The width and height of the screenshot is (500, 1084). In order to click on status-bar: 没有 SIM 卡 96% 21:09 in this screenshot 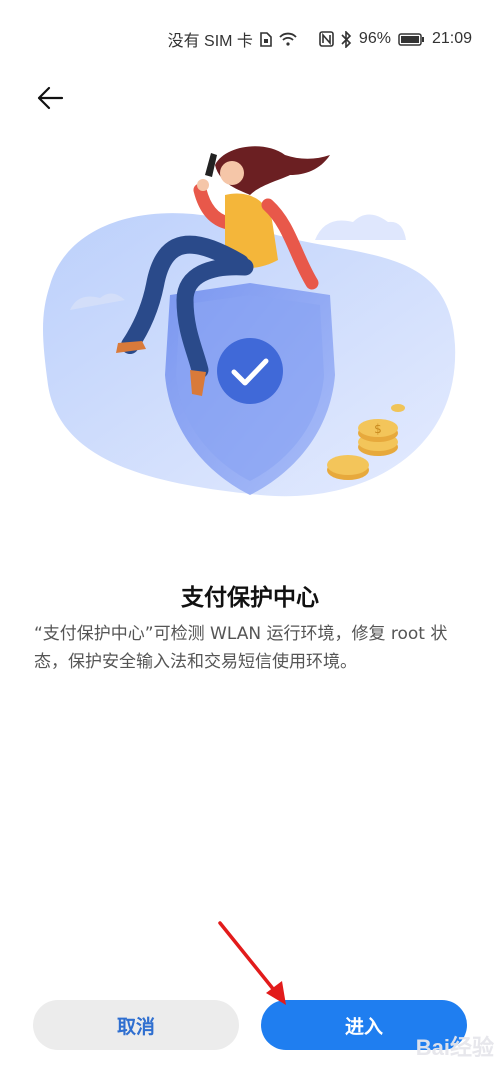, I will do `click(250, 35)`.